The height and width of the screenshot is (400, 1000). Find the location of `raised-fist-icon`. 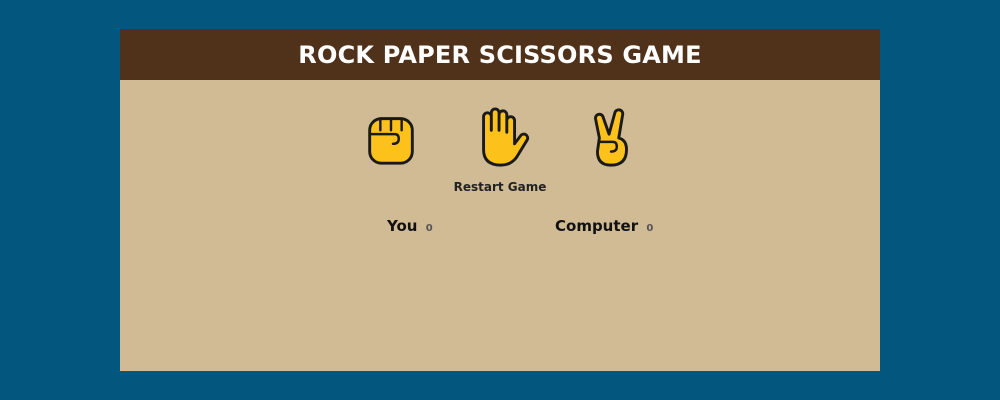

raised-fist-icon is located at coordinates (391, 141).